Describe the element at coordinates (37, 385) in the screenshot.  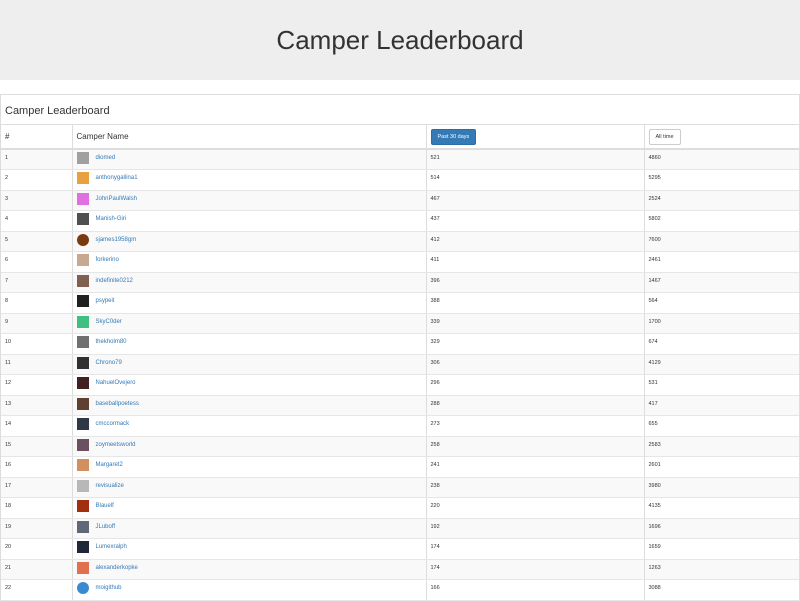
I see `rank-cell: 12` at that location.